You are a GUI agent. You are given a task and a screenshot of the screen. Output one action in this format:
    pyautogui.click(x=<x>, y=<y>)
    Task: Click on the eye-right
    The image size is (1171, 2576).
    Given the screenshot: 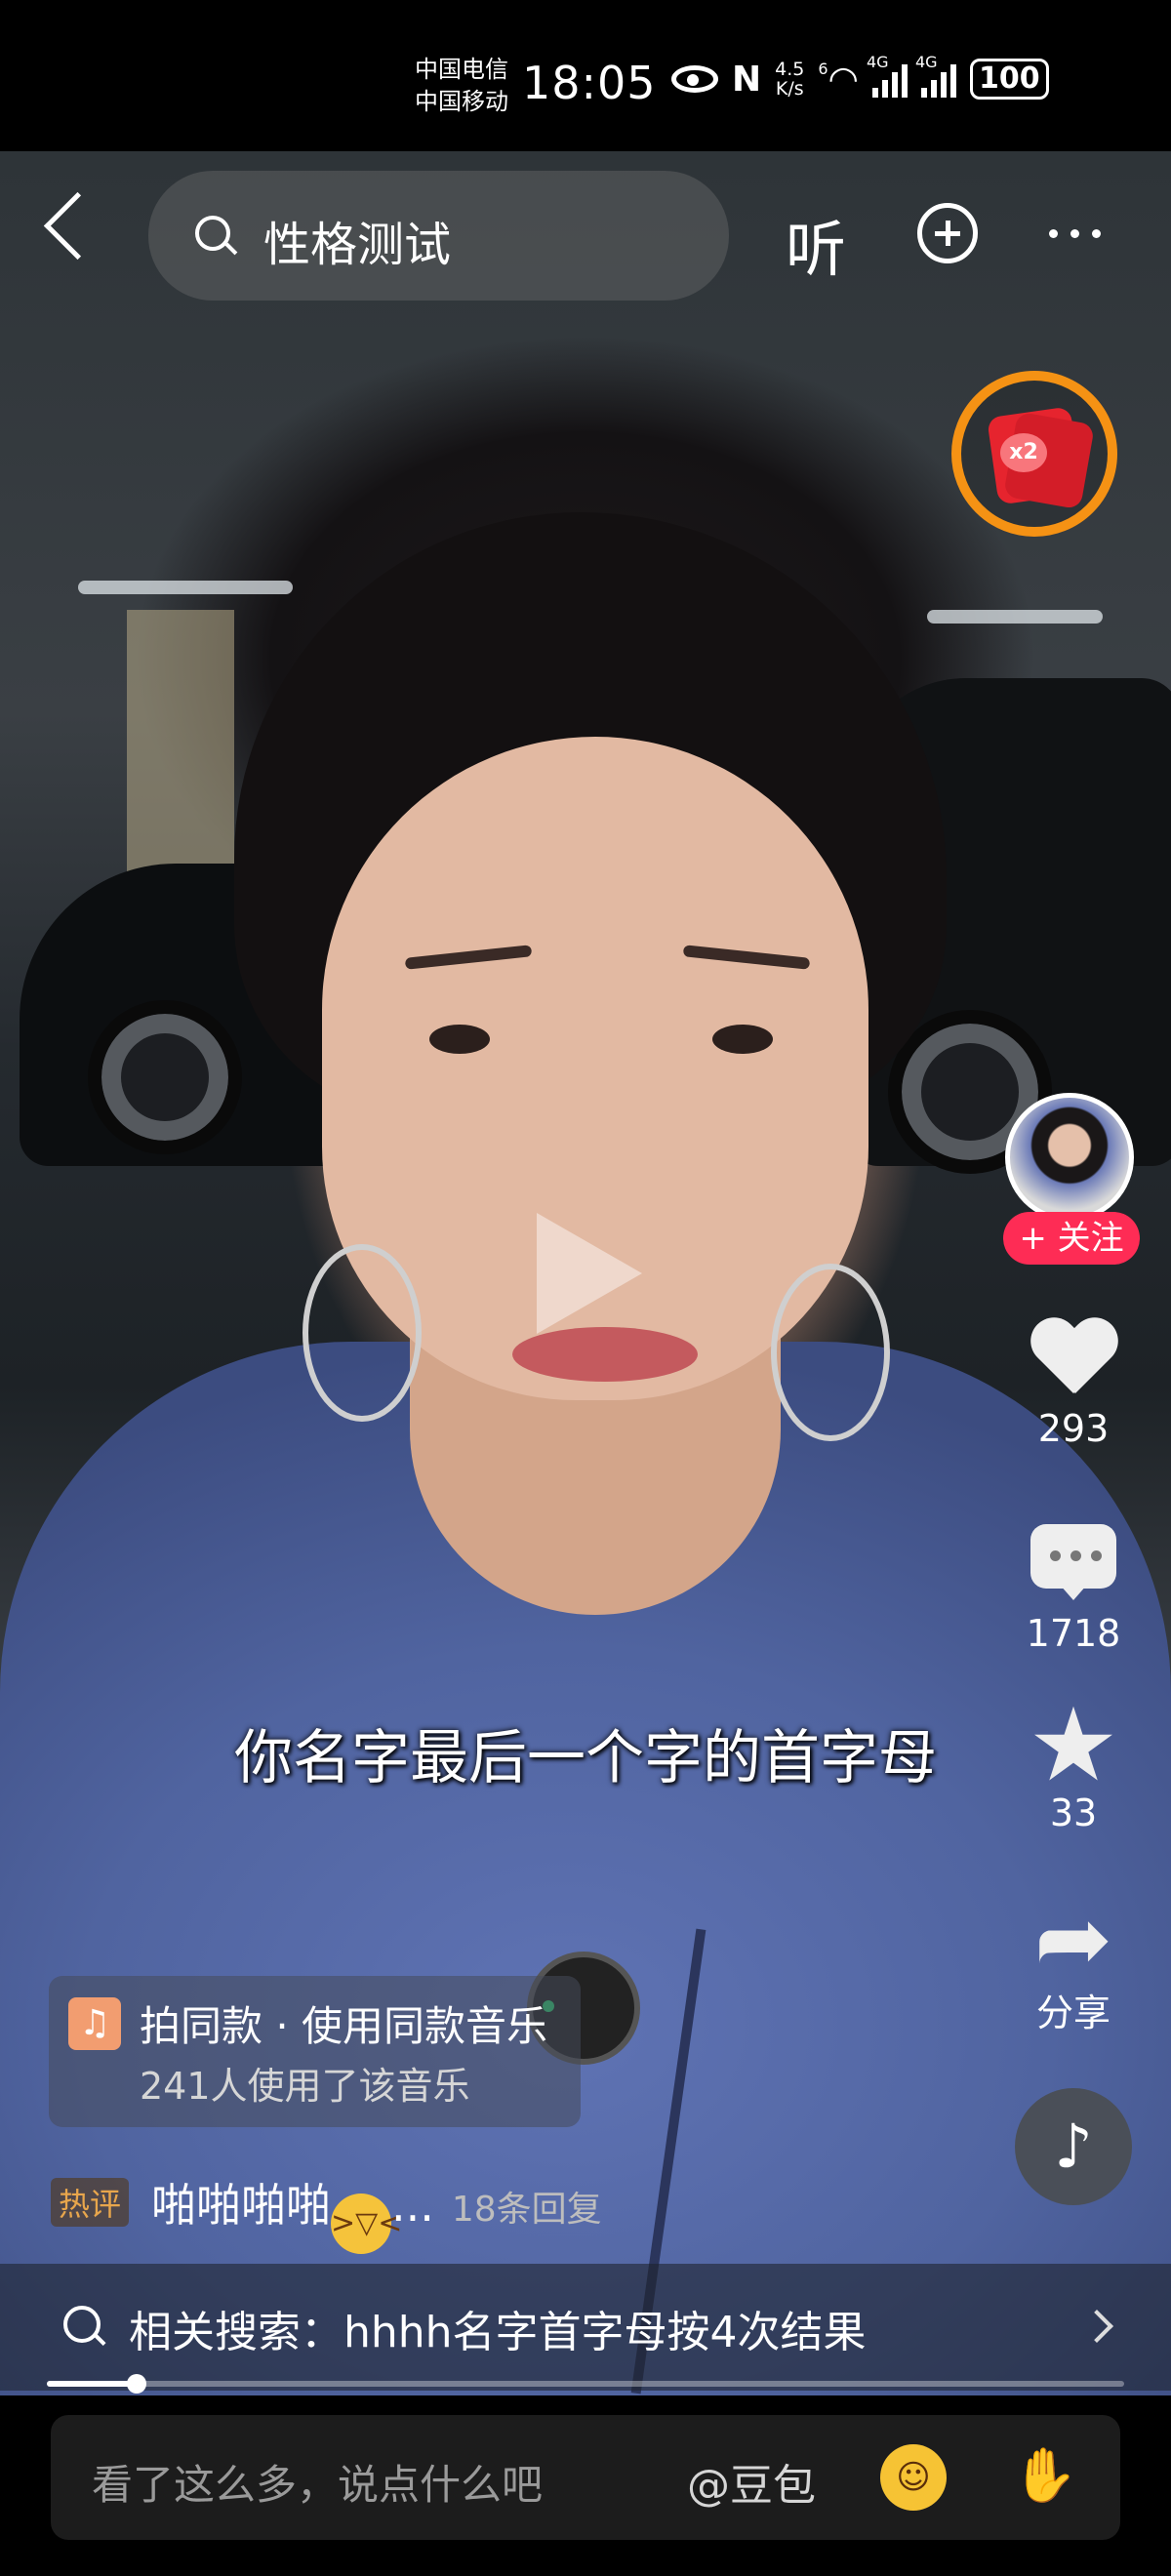 What is the action you would take?
    pyautogui.click(x=742, y=1039)
    